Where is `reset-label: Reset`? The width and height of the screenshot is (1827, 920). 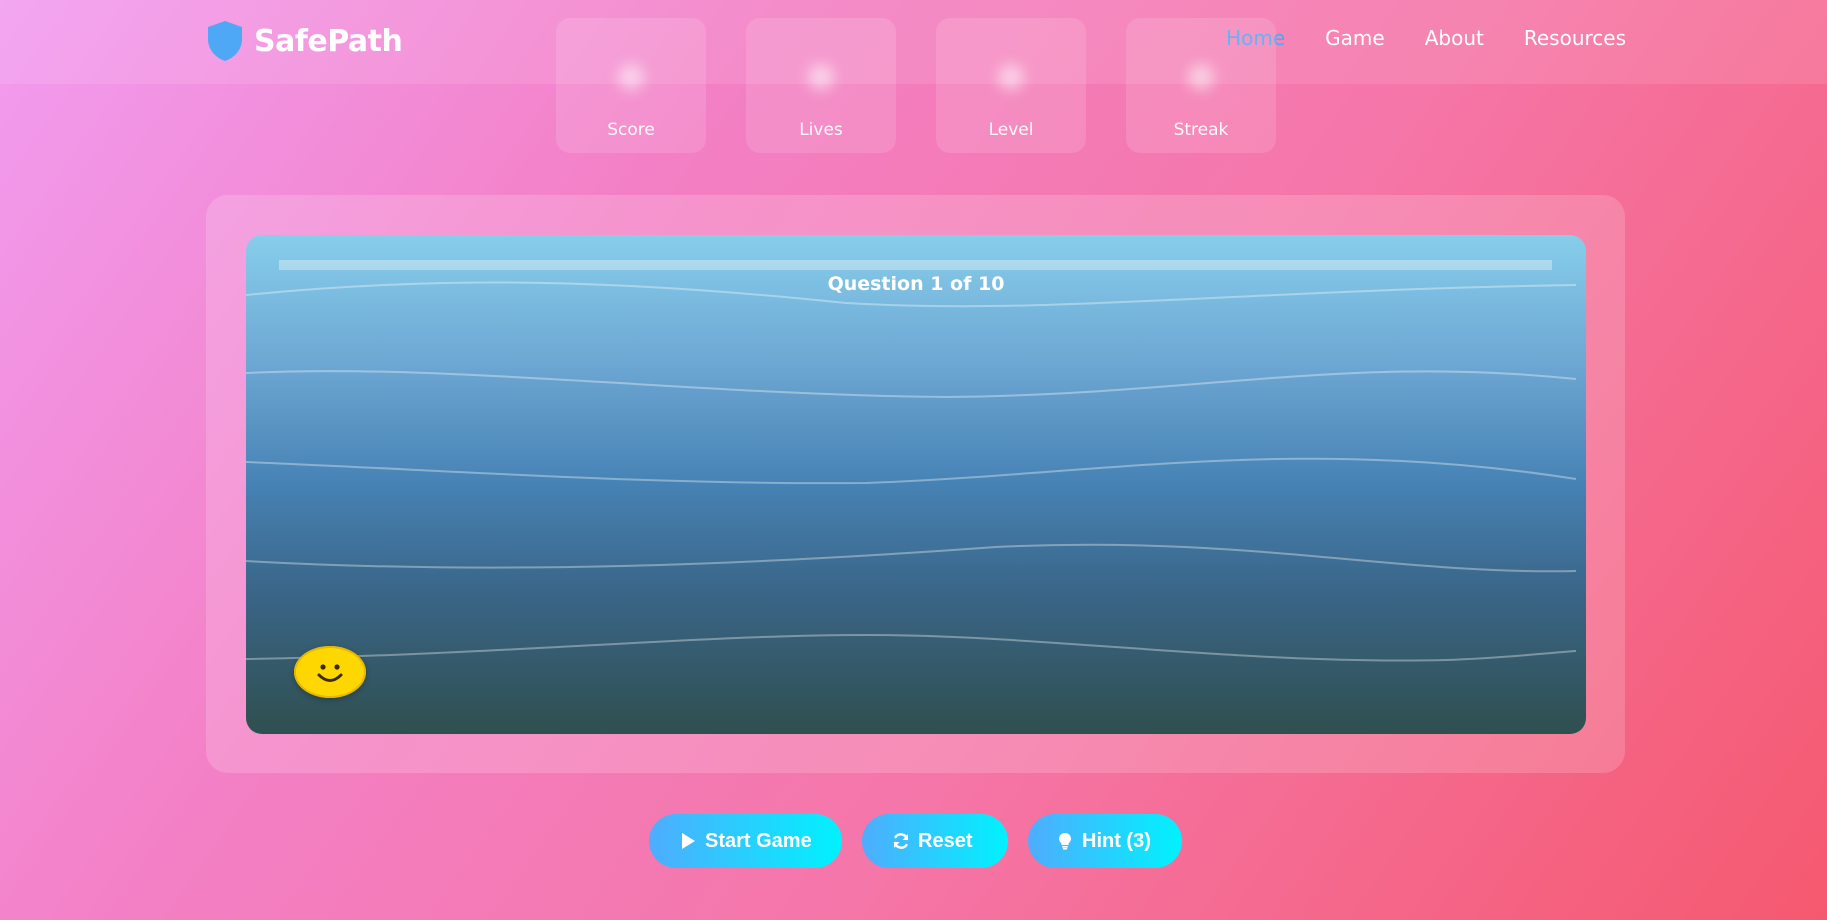
reset-label: Reset is located at coordinates (945, 840).